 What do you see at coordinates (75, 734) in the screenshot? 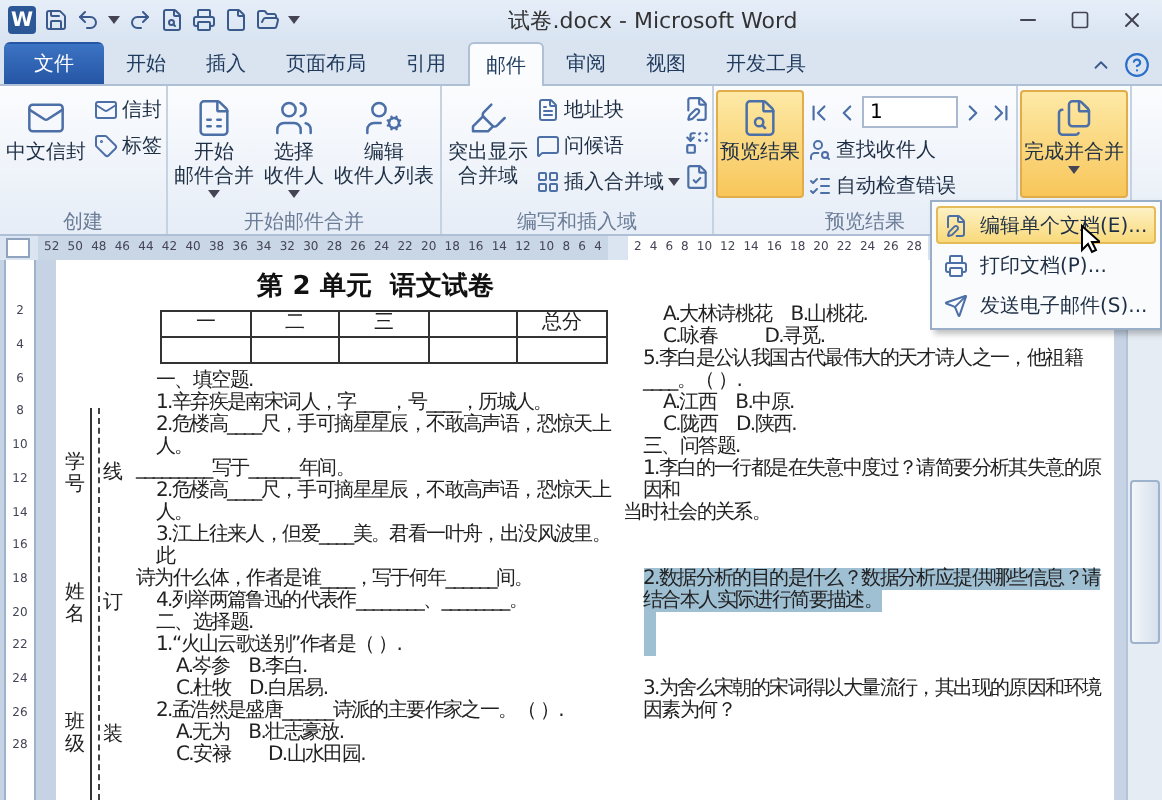
I see `binding-label: 班级` at bounding box center [75, 734].